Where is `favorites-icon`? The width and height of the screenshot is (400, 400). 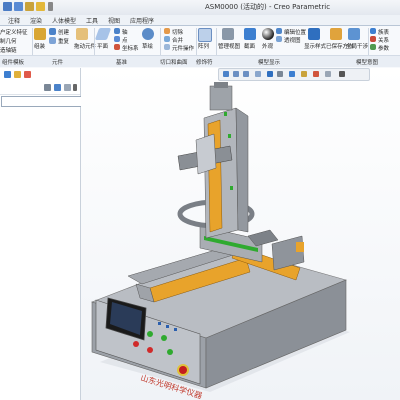 favorites-icon is located at coordinates (27, 74).